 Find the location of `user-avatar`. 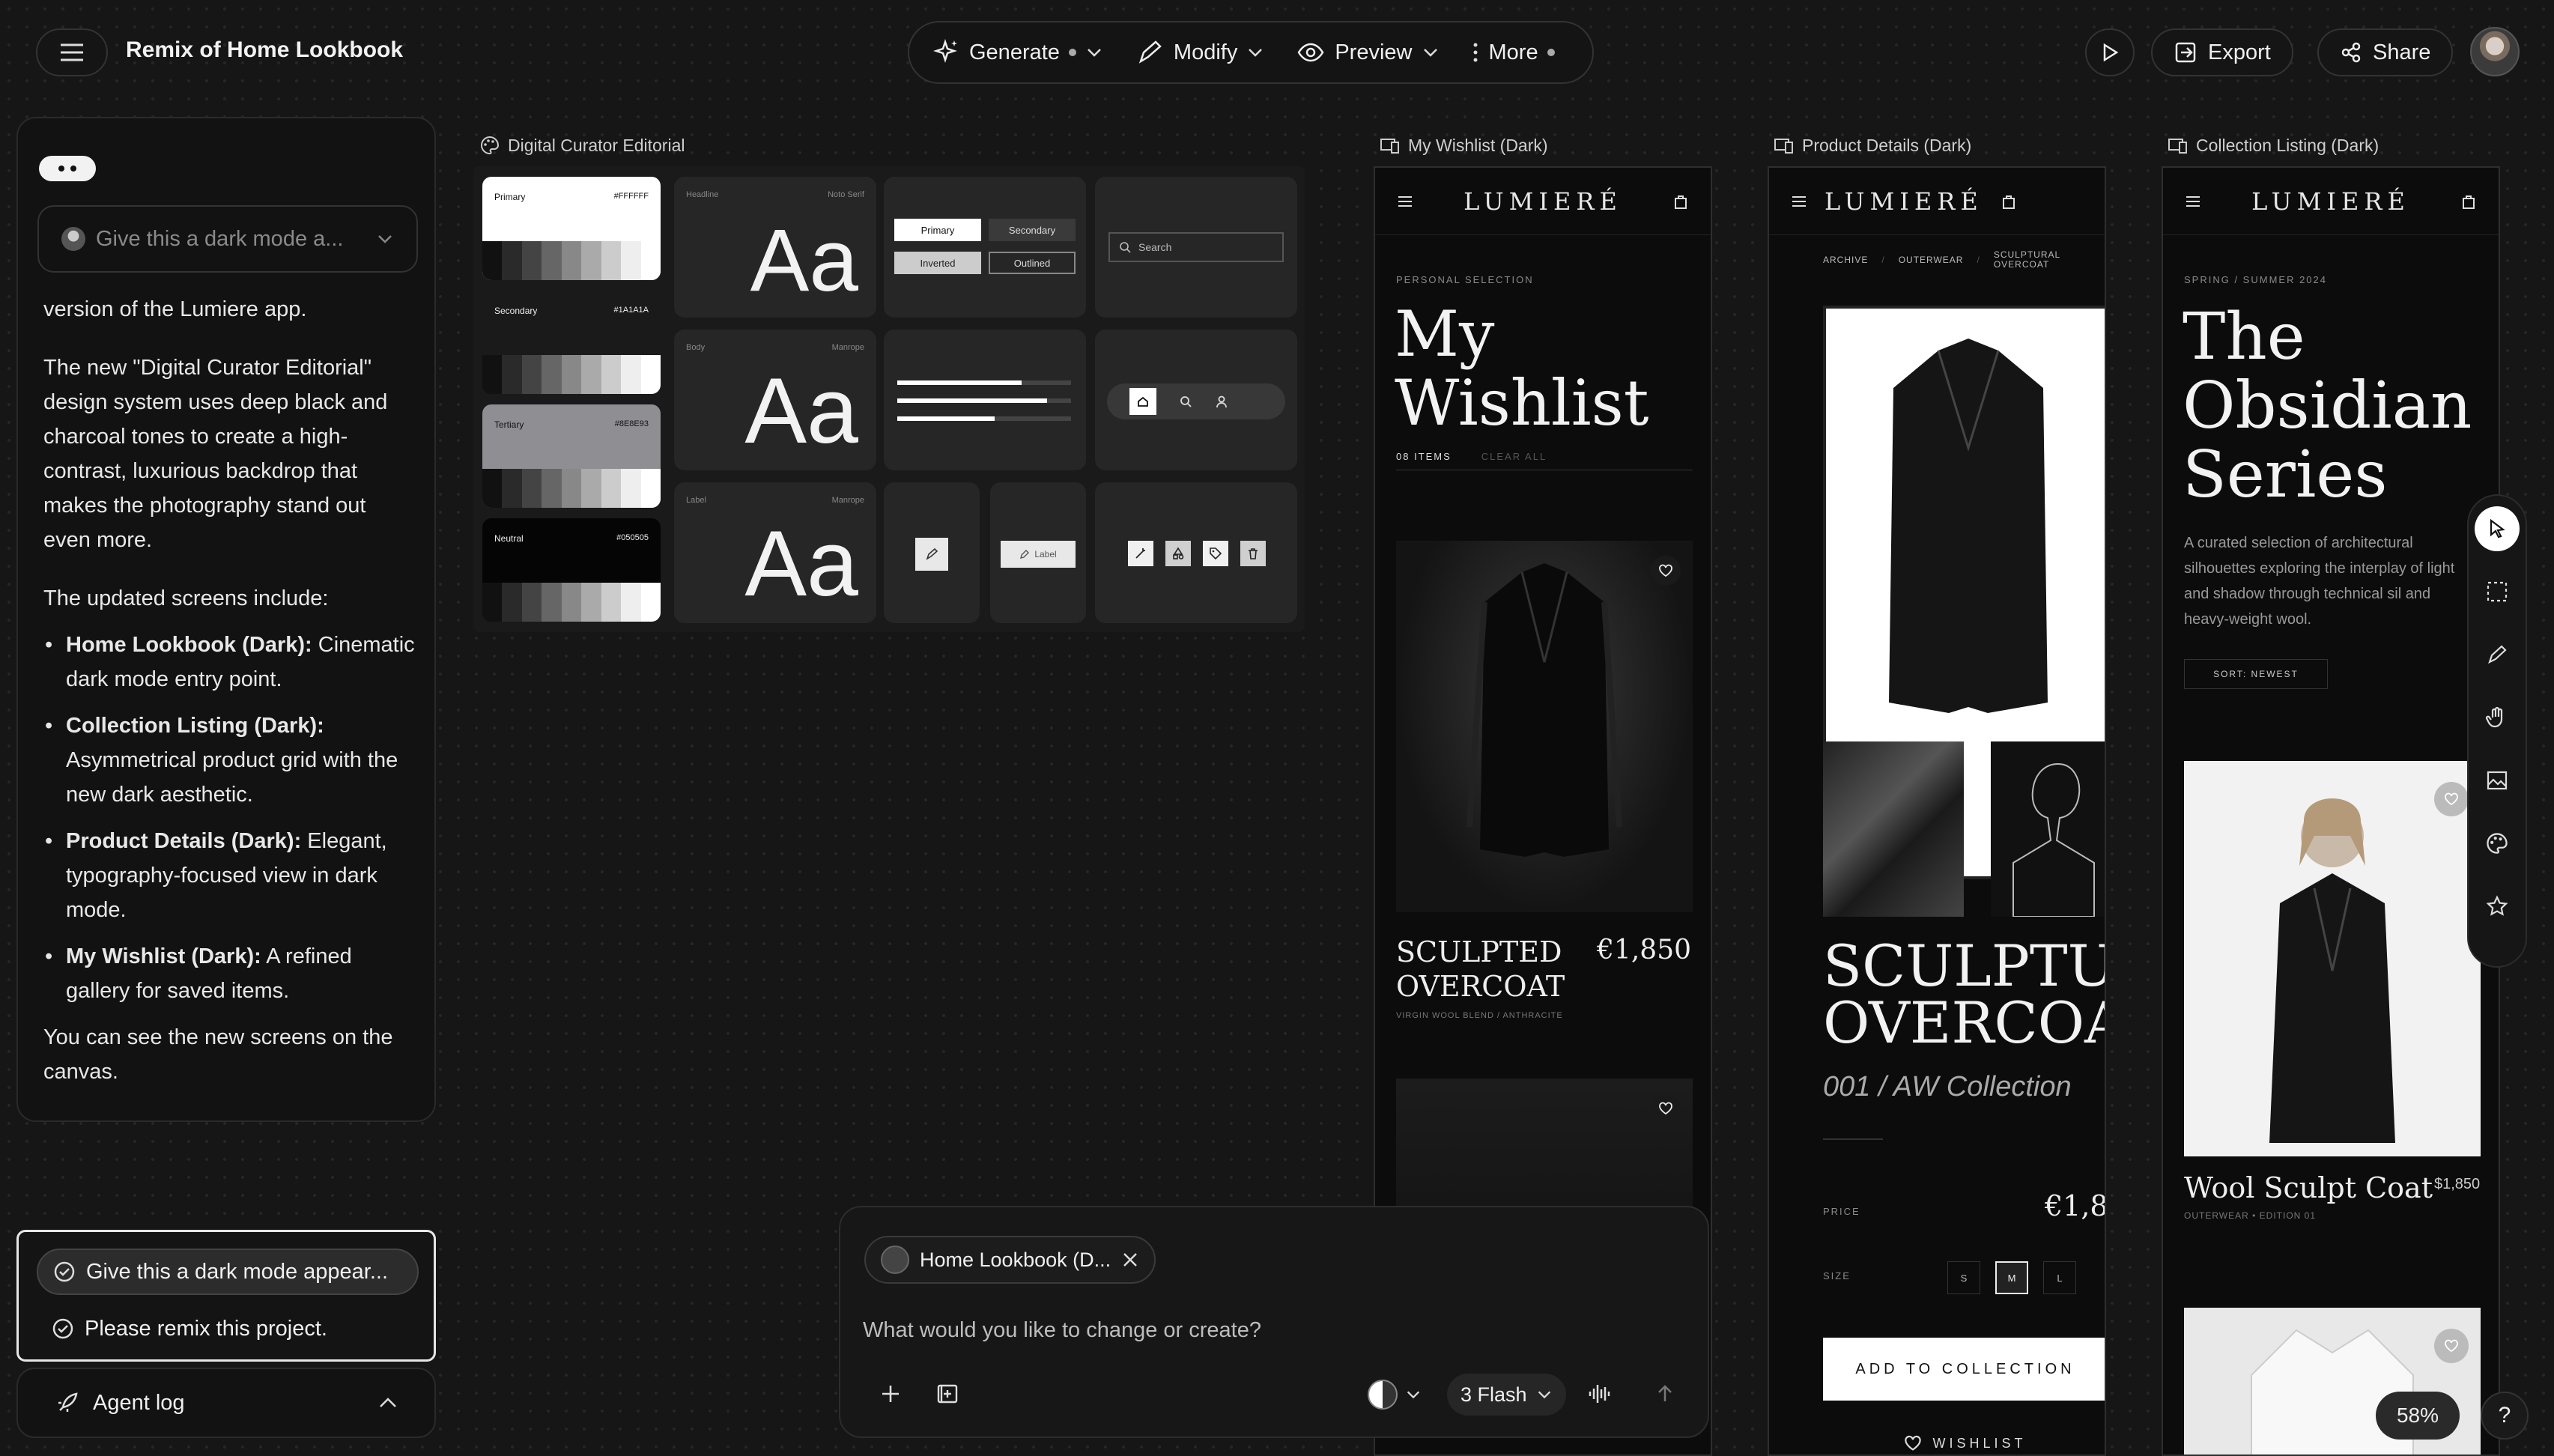

user-avatar is located at coordinates (2495, 51).